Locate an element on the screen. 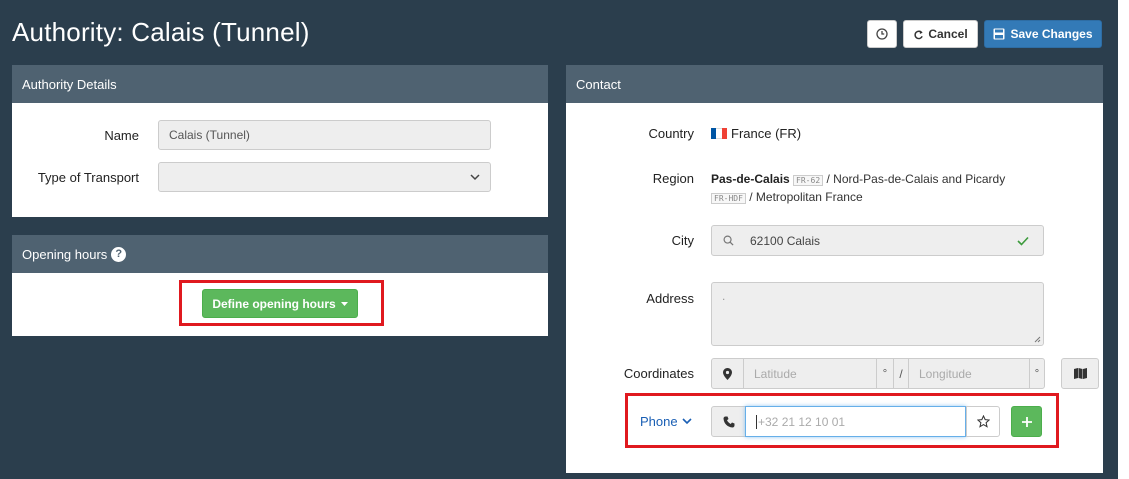 The height and width of the screenshot is (479, 1129). address-label: Address is located at coordinates (670, 298).